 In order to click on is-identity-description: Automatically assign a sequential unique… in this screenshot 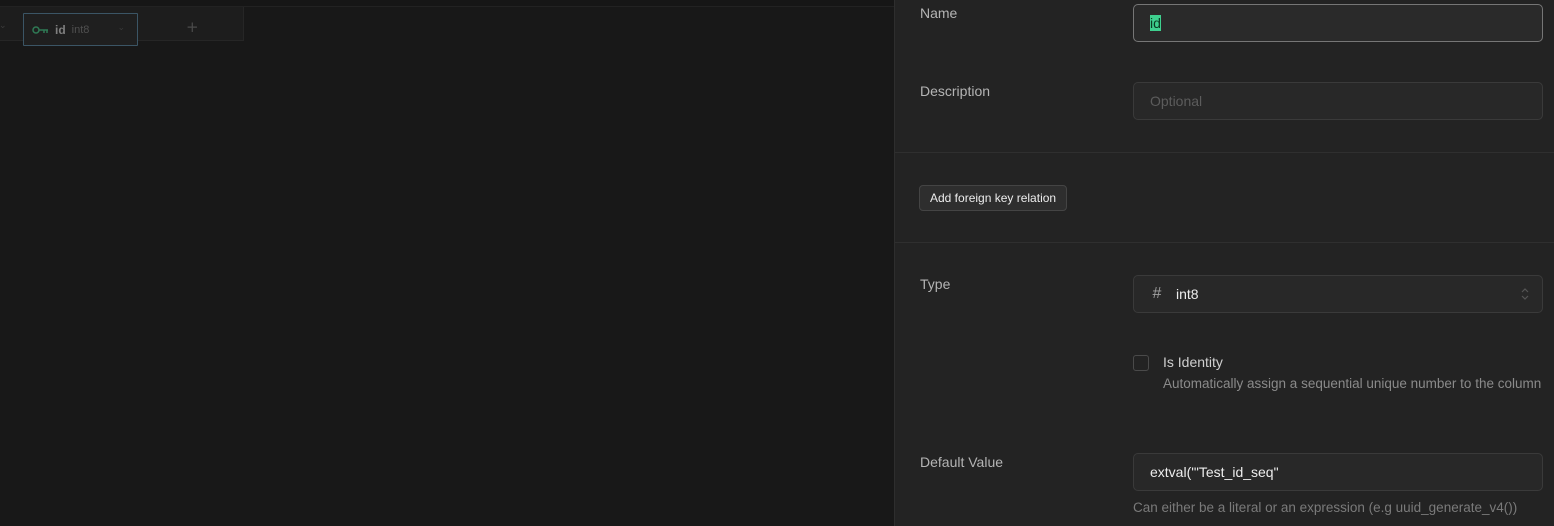, I will do `click(1352, 383)`.